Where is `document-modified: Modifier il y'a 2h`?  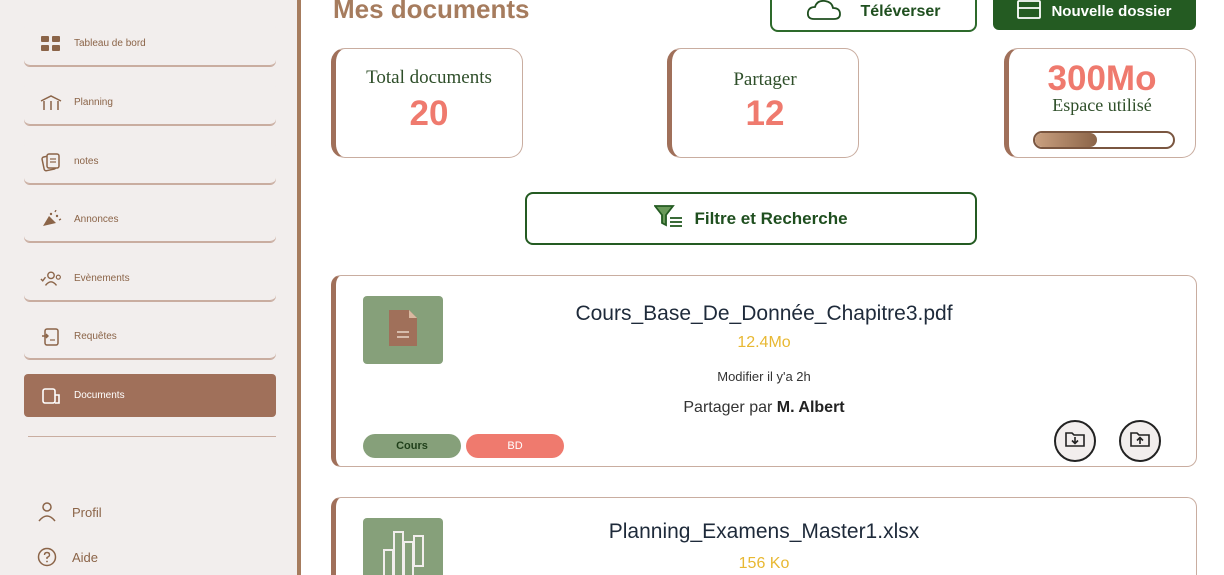 document-modified: Modifier il y'a 2h is located at coordinates (764, 376).